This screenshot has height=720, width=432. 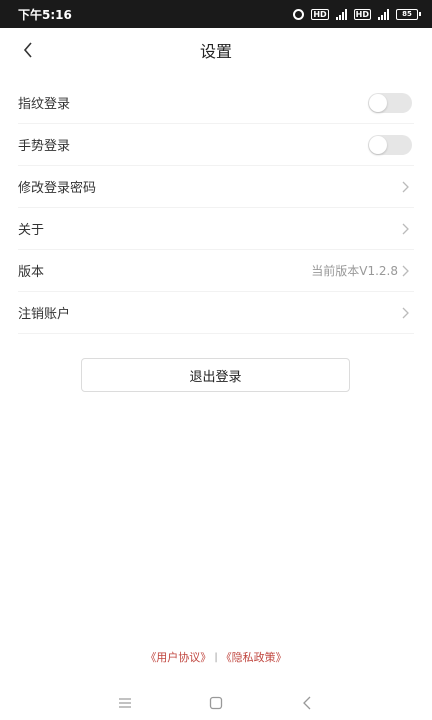 I want to click on version-label: 版本, so click(x=31, y=272).